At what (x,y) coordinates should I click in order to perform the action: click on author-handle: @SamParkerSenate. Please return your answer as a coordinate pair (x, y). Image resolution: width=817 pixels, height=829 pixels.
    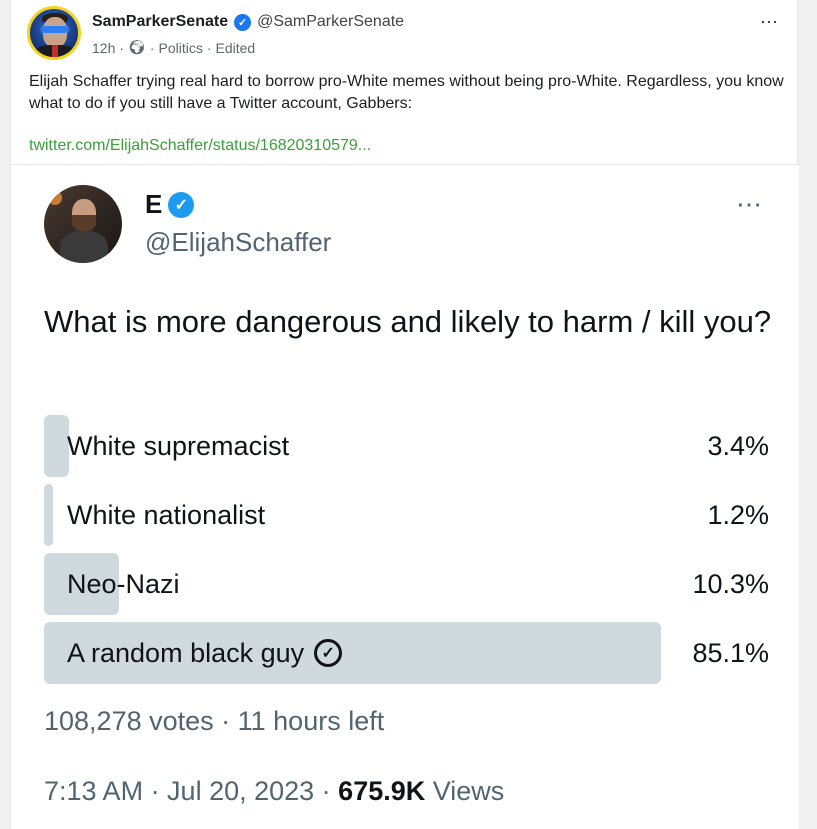
    Looking at the image, I should click on (330, 22).